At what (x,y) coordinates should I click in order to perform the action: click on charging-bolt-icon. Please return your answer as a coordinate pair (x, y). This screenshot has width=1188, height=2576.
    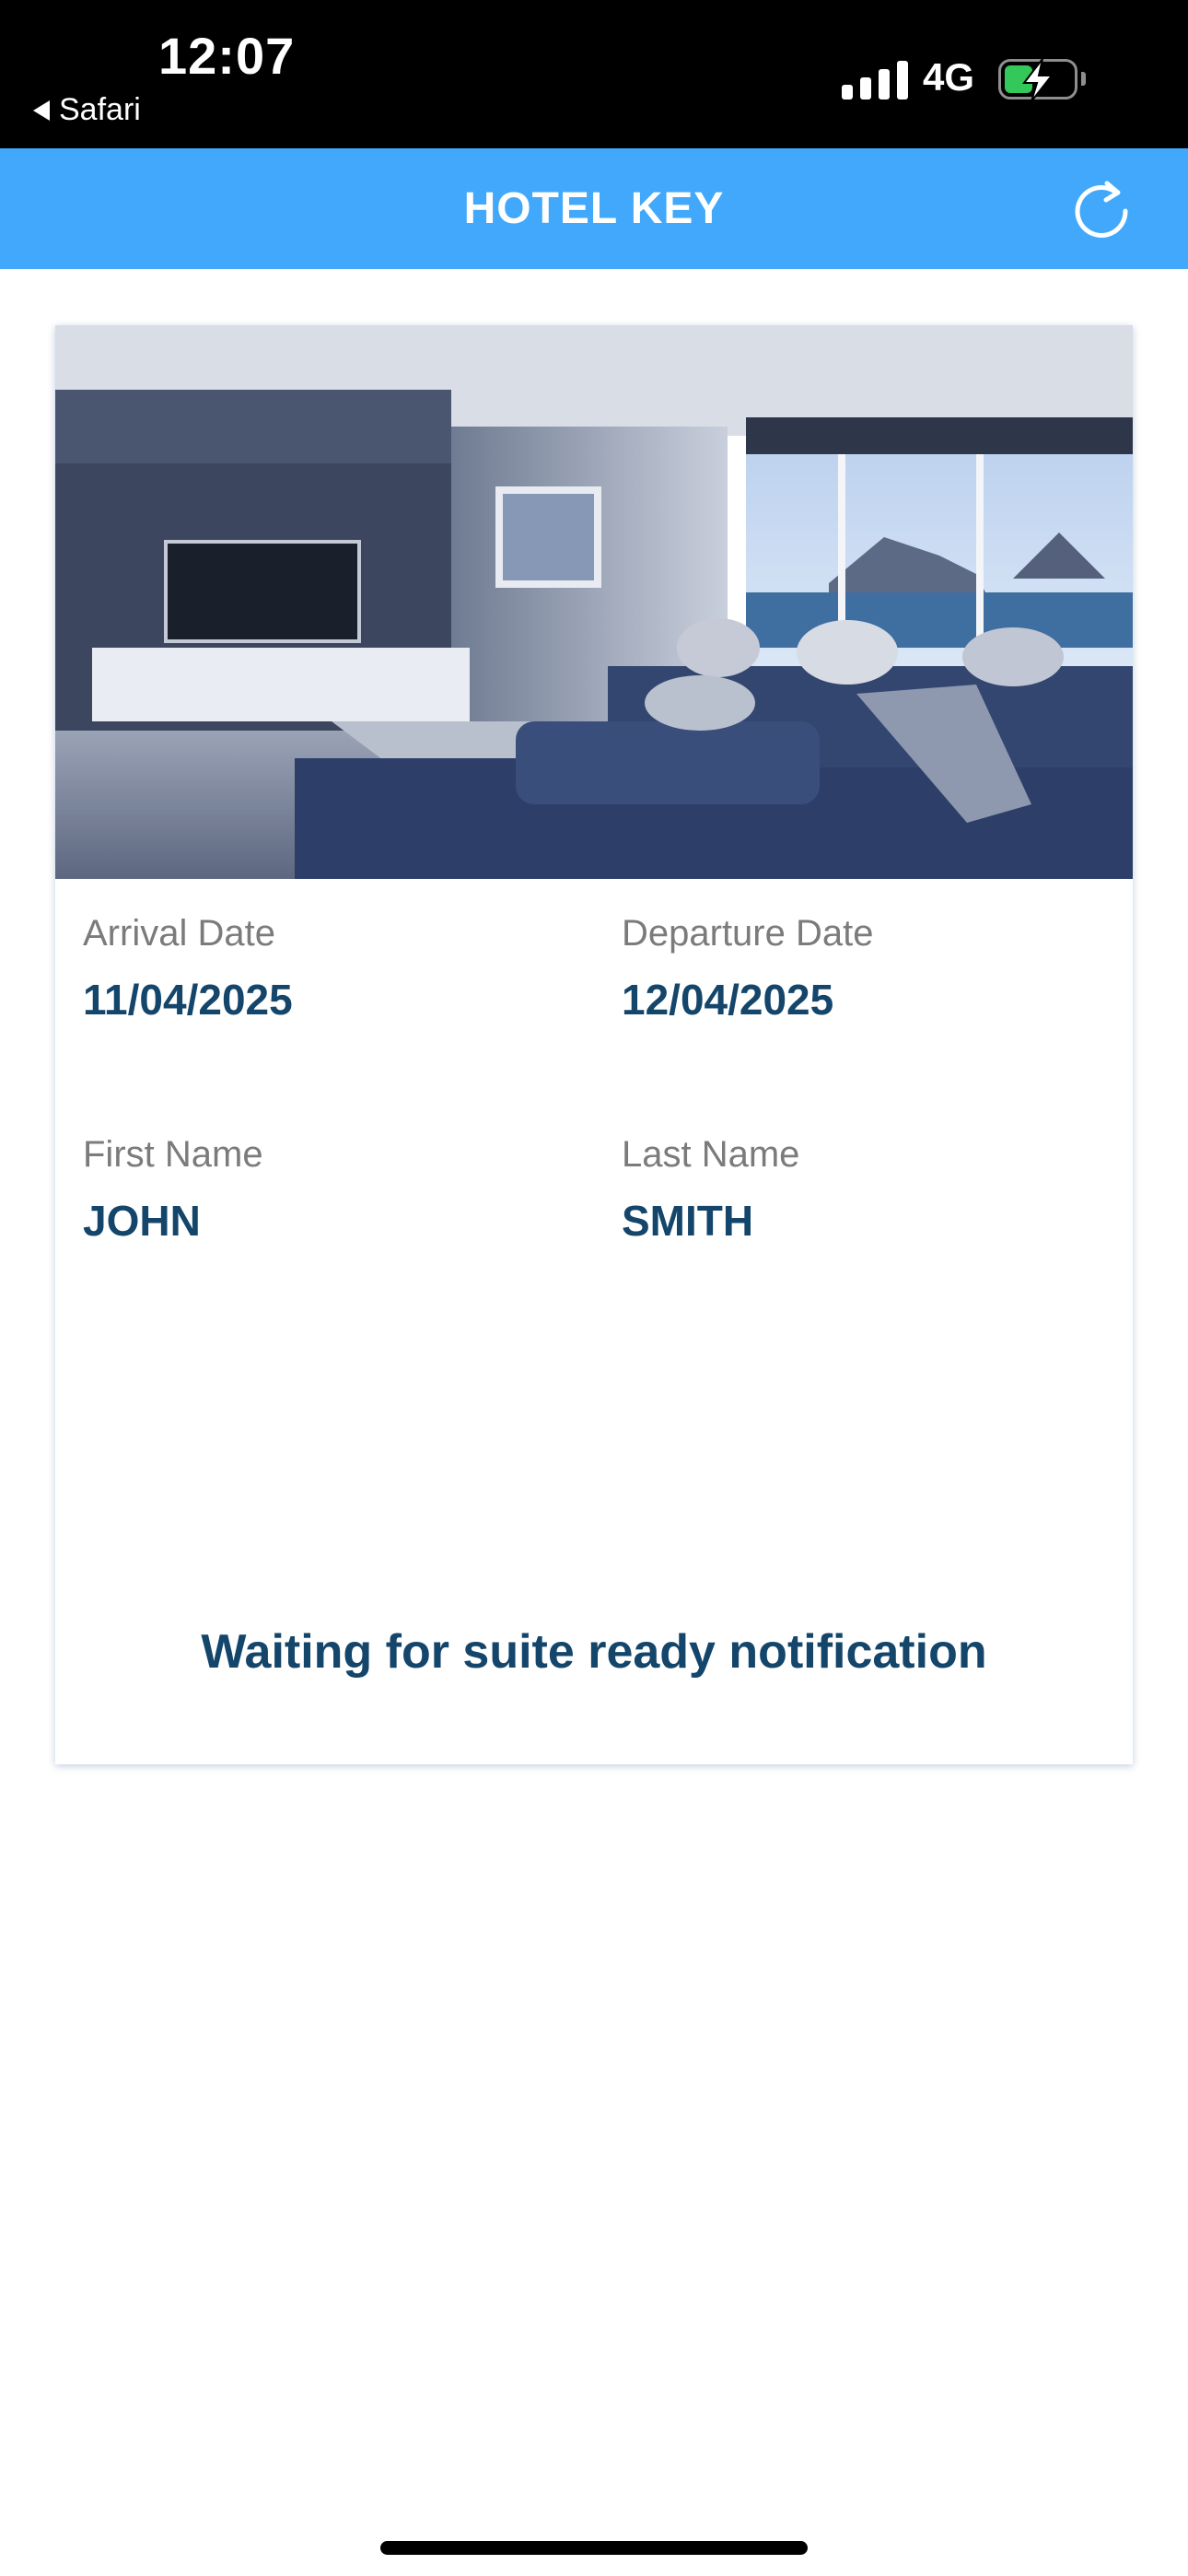
    Looking at the image, I should click on (1037, 80).